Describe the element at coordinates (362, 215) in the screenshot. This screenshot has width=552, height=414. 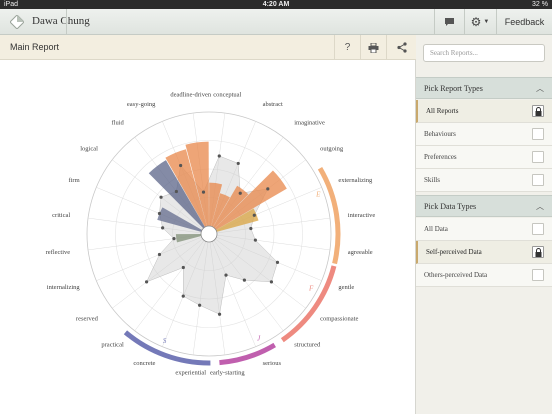
I see `category-label: interactive` at that location.